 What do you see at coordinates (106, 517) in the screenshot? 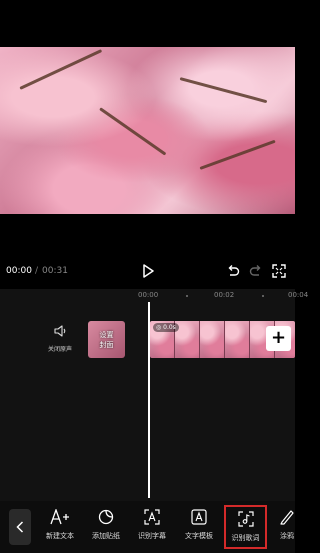
I see `sticker-icon` at bounding box center [106, 517].